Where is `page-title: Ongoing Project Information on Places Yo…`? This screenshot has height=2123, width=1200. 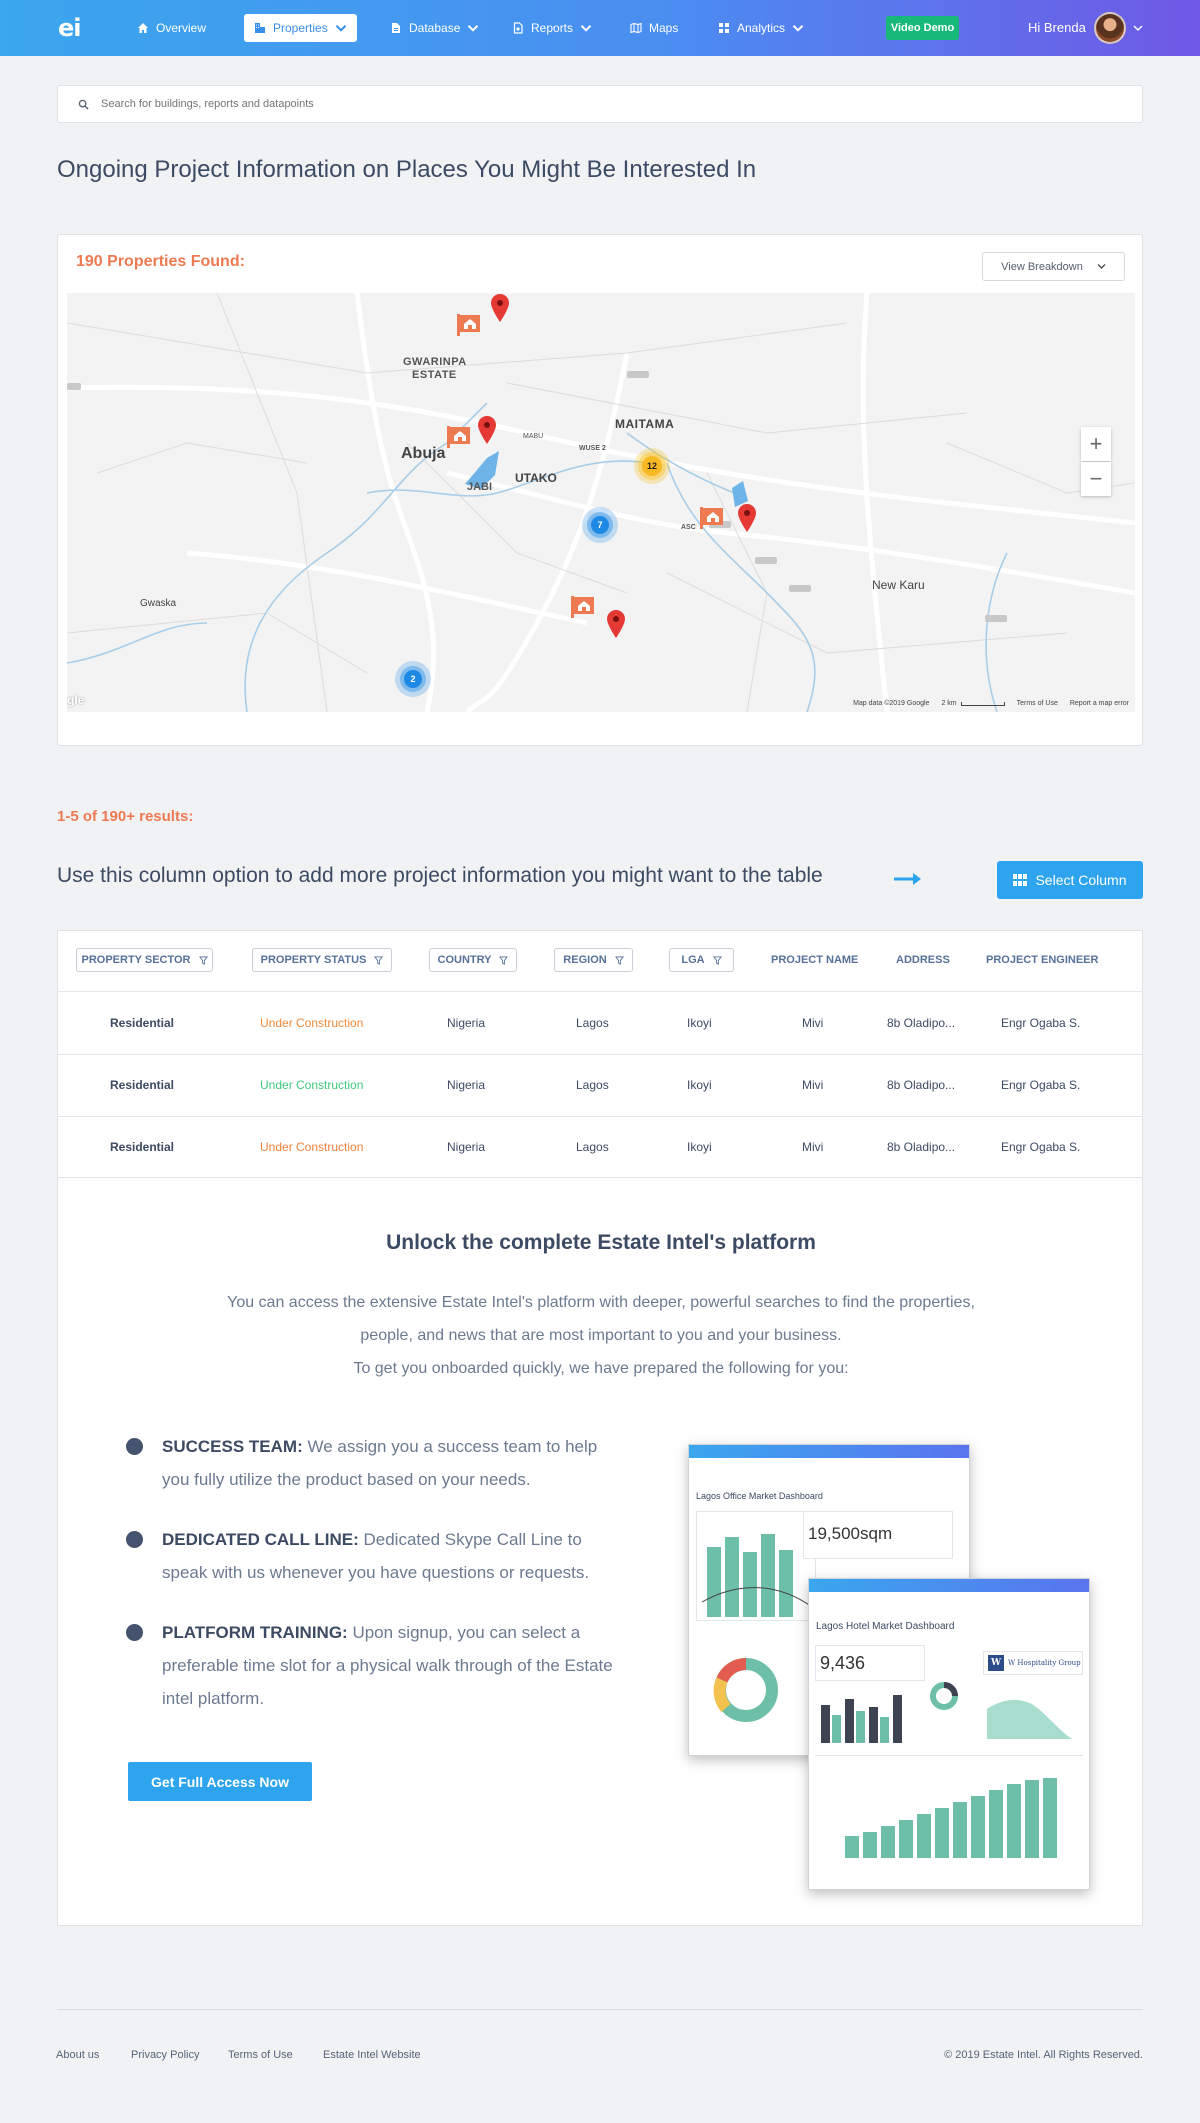
page-title: Ongoing Project Information on Places Yo… is located at coordinates (407, 169).